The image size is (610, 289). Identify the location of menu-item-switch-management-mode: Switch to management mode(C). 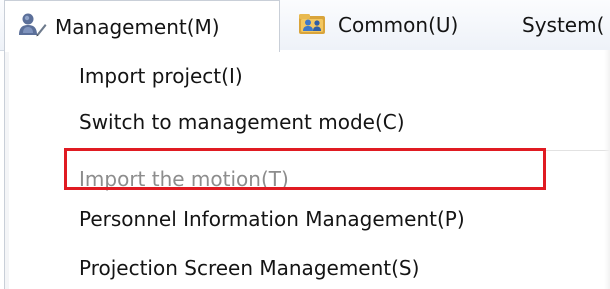
(242, 122).